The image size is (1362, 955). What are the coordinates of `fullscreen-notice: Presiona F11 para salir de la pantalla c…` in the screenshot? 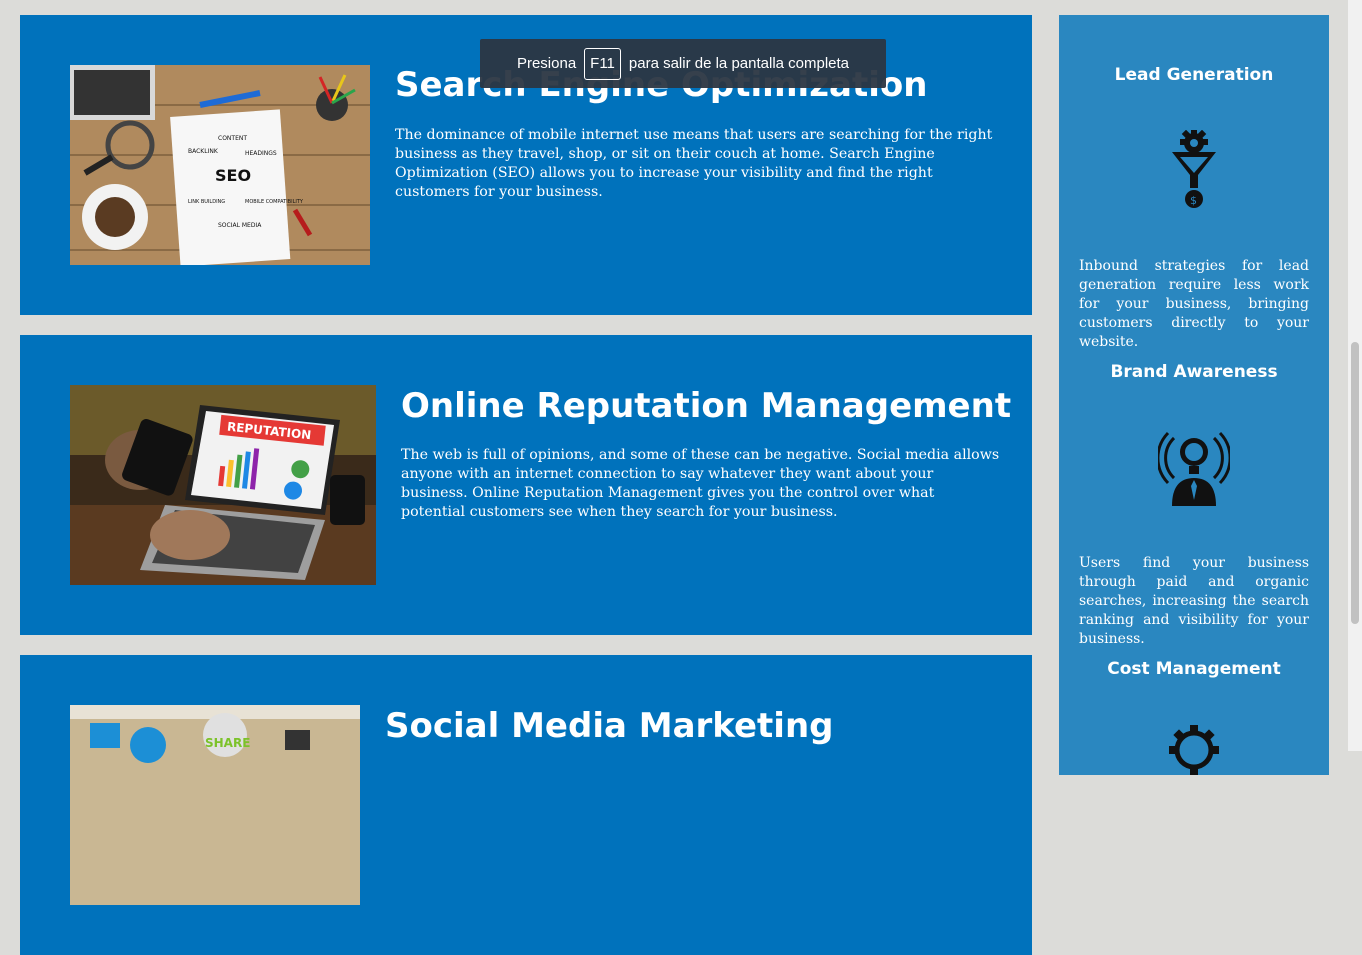 It's located at (683, 63).